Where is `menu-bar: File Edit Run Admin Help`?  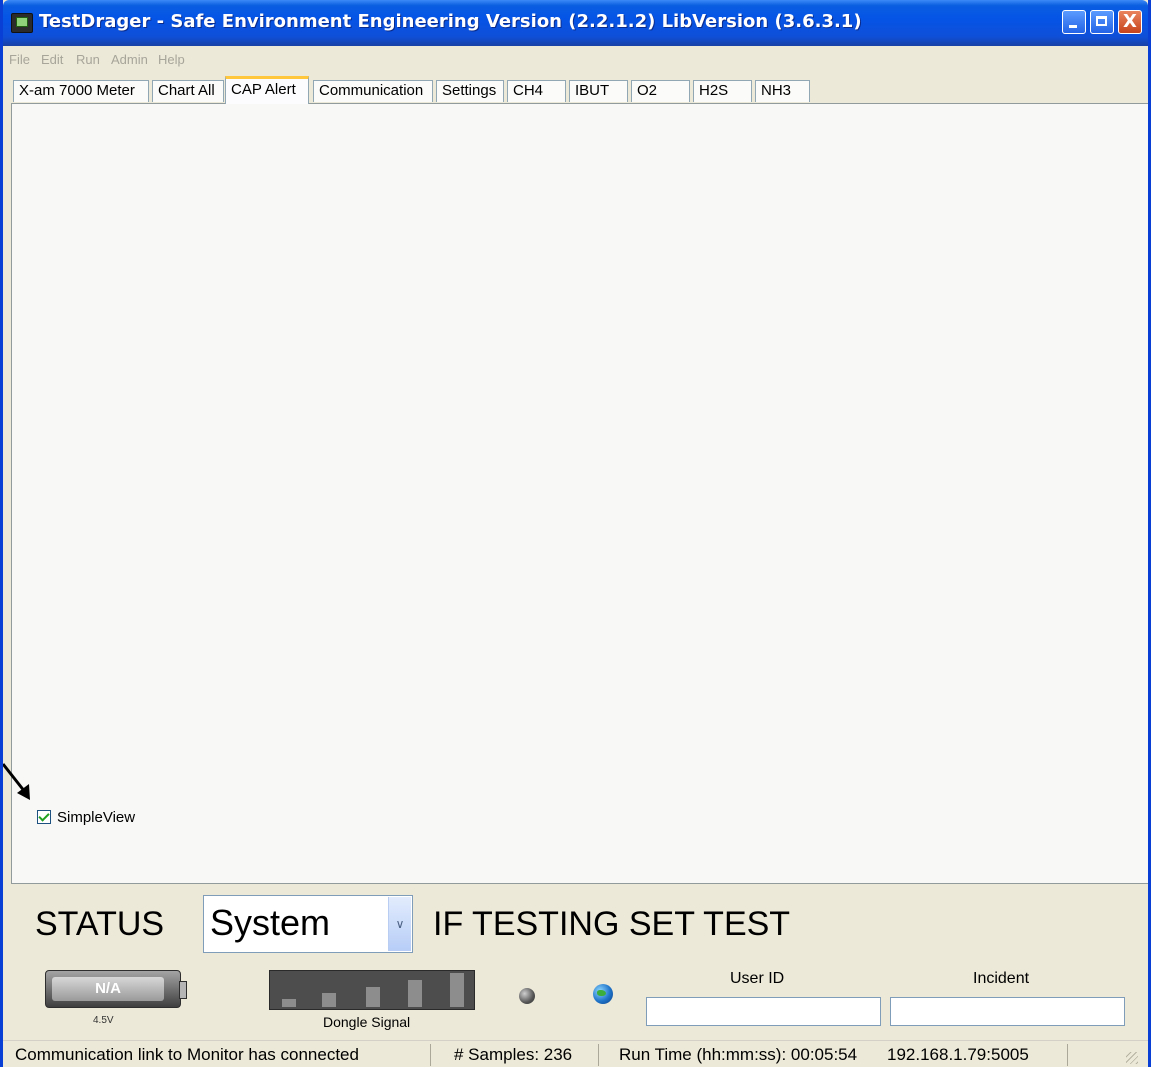 menu-bar: File Edit Run Admin Help is located at coordinates (575, 60).